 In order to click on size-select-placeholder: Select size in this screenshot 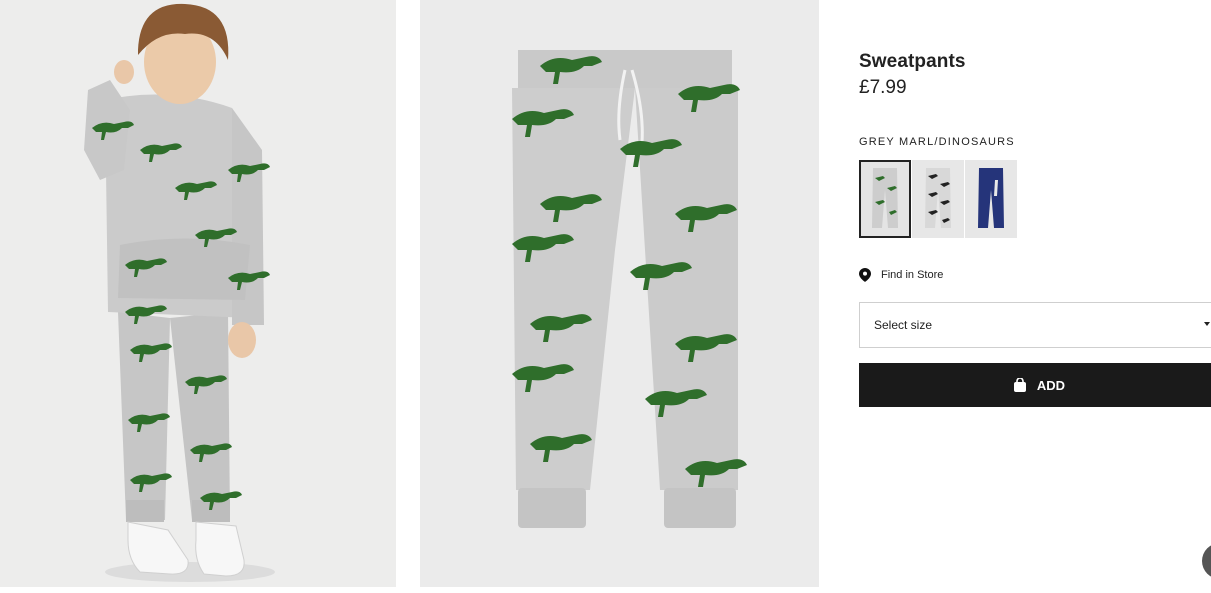, I will do `click(903, 325)`.